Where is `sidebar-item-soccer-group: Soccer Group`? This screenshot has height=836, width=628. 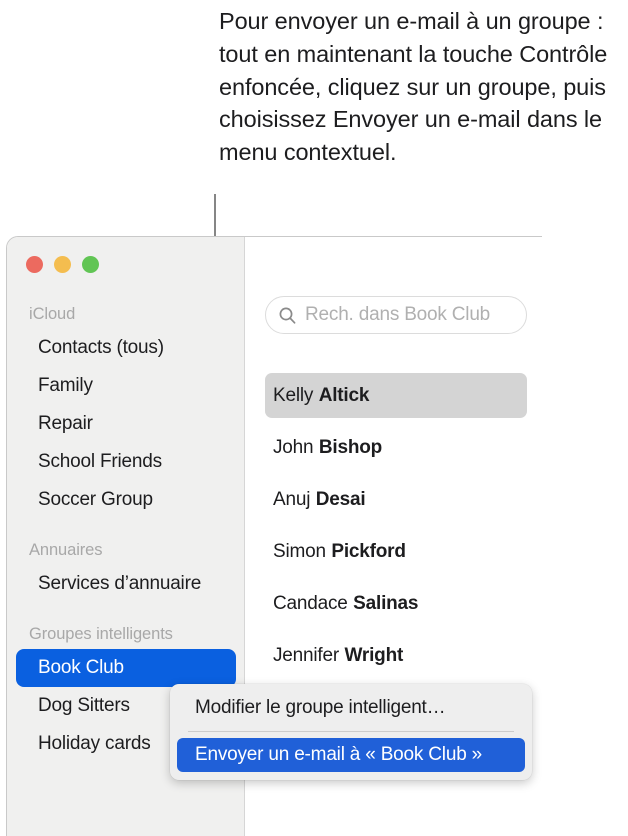
sidebar-item-soccer-group: Soccer Group is located at coordinates (126, 500).